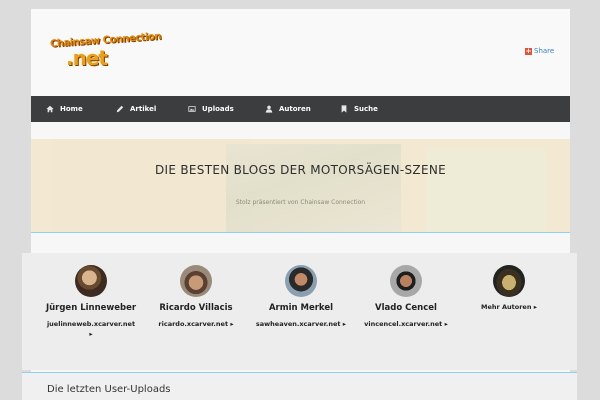 This screenshot has width=600, height=400. Describe the element at coordinates (506, 307) in the screenshot. I see `more-authors-label: Mehr Autoren` at that location.